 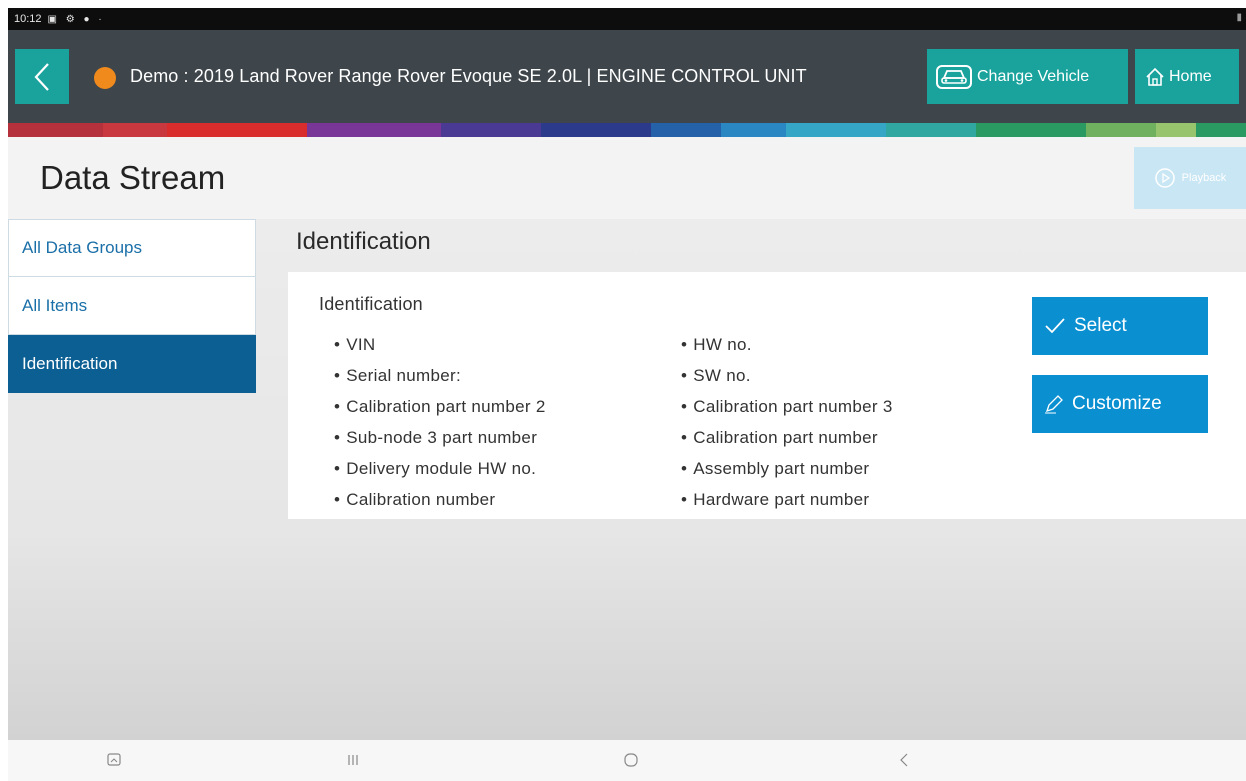 I want to click on status-time: 10:12, so click(x=28, y=19).